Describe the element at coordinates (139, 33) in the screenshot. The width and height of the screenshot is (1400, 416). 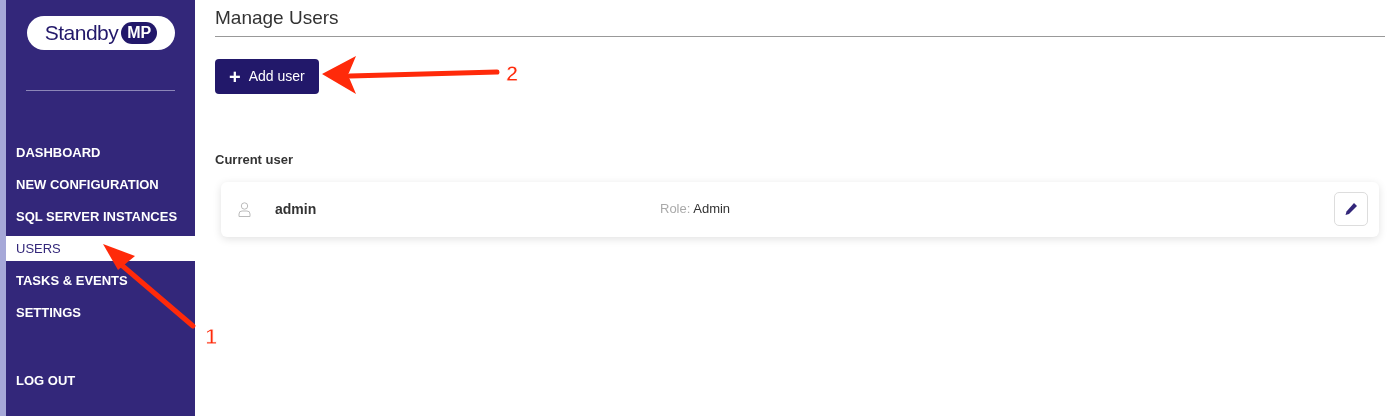
I see `logo-badge: MP` at that location.